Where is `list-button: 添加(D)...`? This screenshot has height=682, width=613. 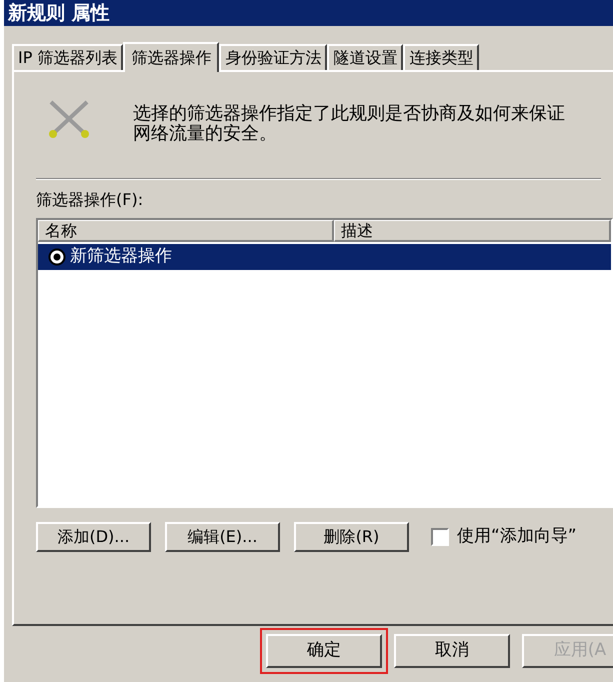
list-button: 添加(D)... is located at coordinates (93, 537).